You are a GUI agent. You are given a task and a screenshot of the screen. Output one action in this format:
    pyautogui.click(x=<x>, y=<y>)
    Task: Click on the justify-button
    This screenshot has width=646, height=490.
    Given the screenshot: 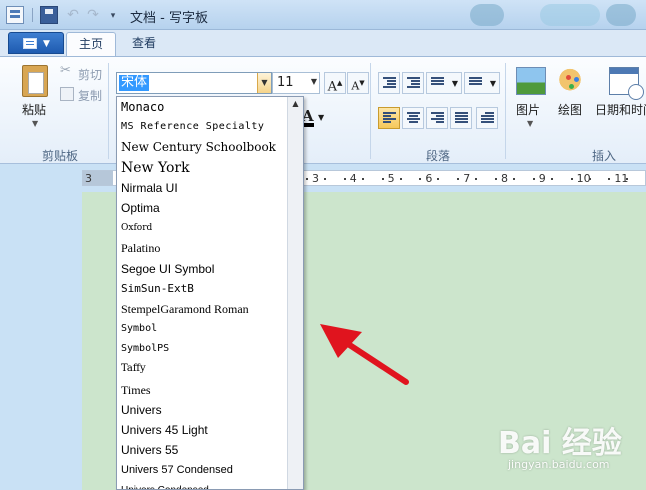 What is the action you would take?
    pyautogui.click(x=461, y=118)
    